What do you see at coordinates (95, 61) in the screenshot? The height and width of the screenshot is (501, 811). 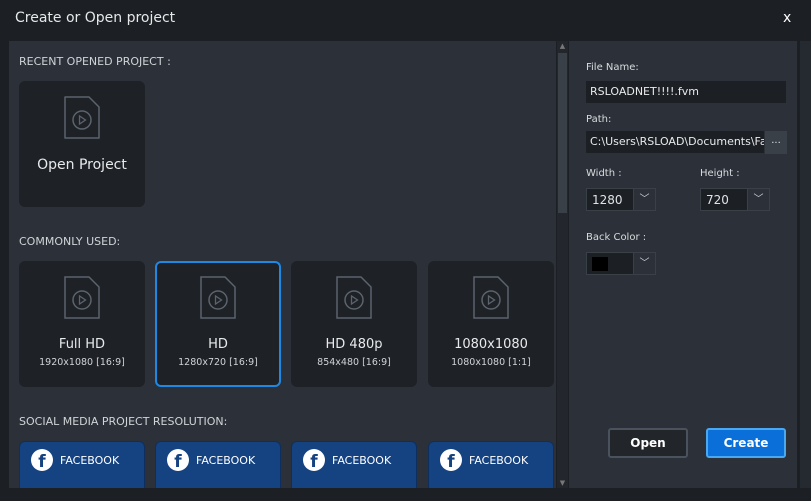 I see `recent-heading: RECENT OPENED PROJECT :` at bounding box center [95, 61].